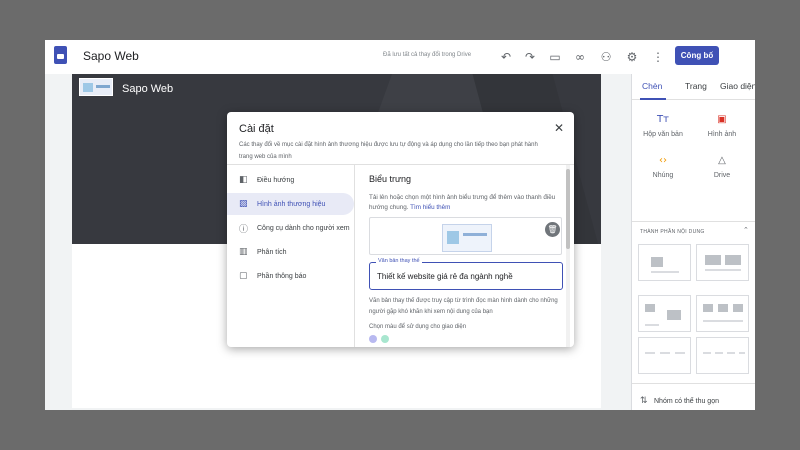 The width and height of the screenshot is (800, 450). Describe the element at coordinates (697, 55) in the screenshot. I see `publish-button: Công bố` at that location.